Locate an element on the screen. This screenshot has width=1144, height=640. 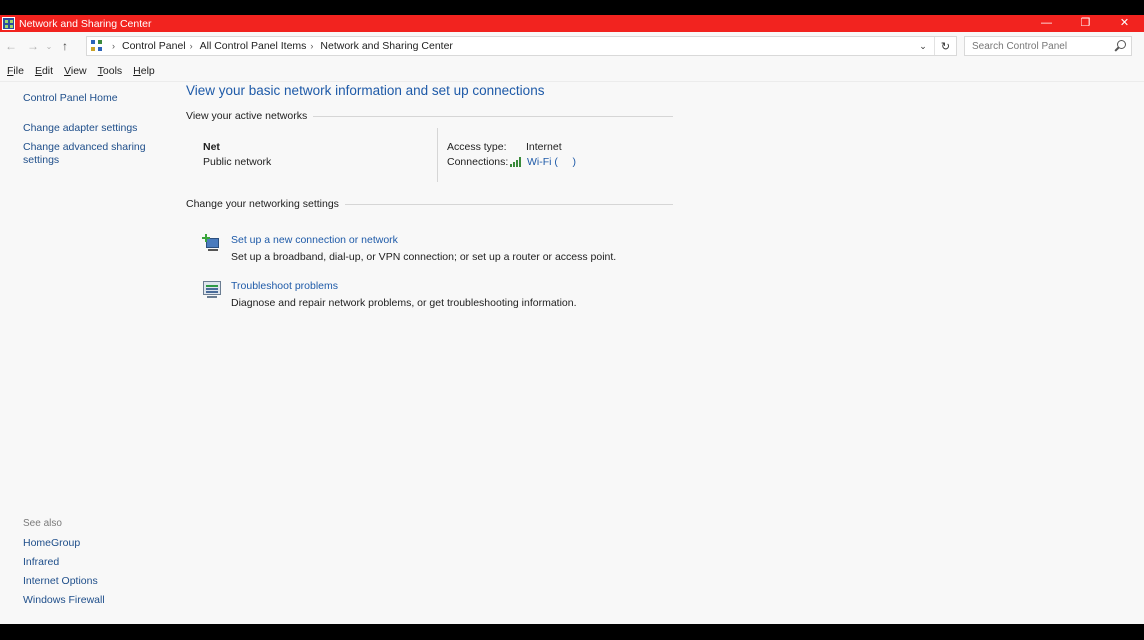
homegroup-link: HomeGroup is located at coordinates (51, 543).